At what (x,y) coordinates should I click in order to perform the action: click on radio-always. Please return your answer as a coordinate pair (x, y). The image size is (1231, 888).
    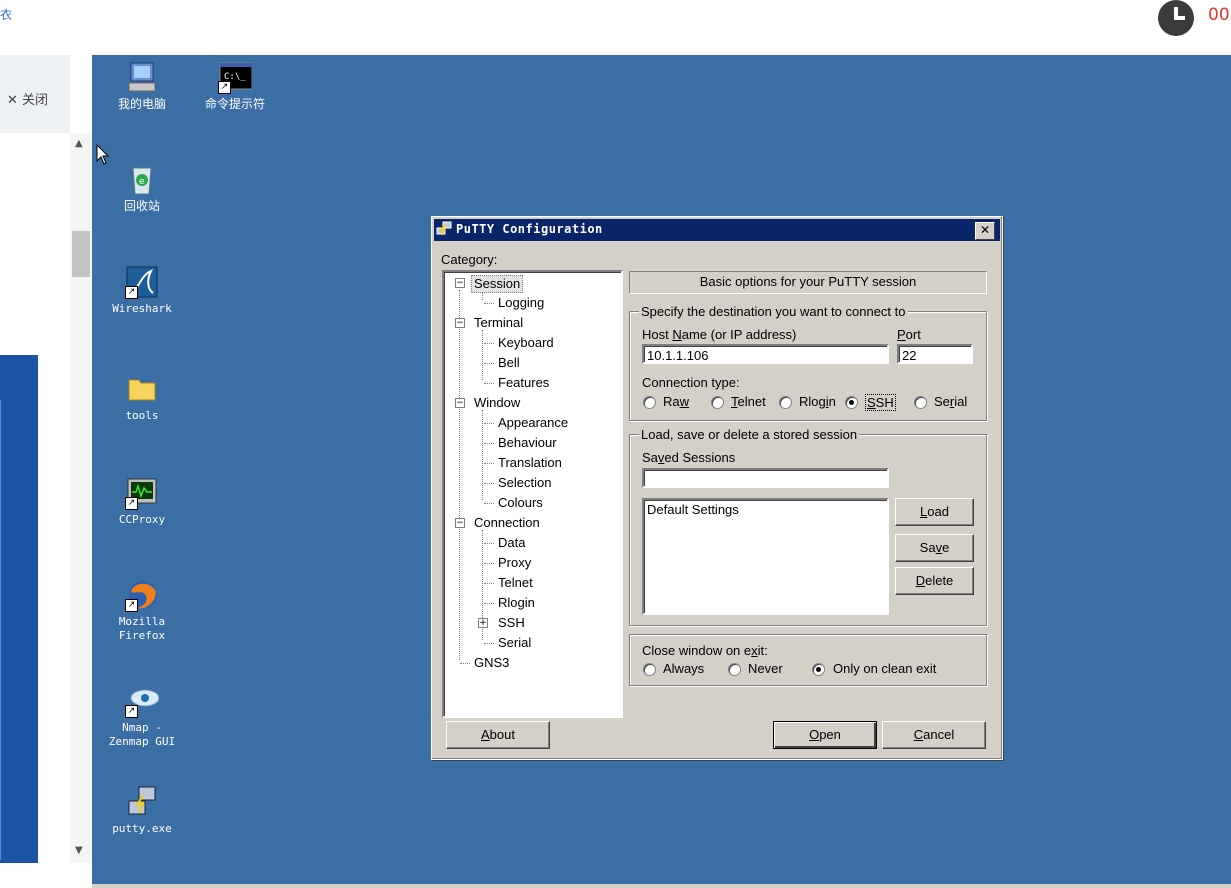
    Looking at the image, I should click on (649, 669).